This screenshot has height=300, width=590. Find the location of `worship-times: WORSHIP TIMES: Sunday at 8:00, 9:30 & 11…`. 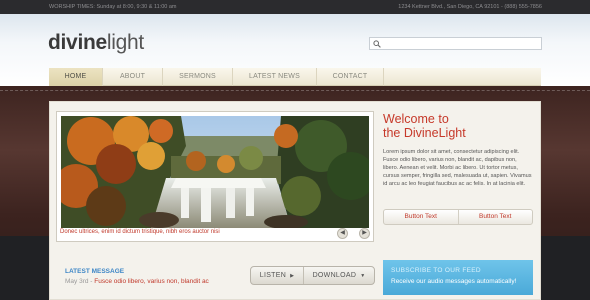

worship-times: WORSHIP TIMES: Sunday at 8:00, 9:30 & 11… is located at coordinates (113, 7).